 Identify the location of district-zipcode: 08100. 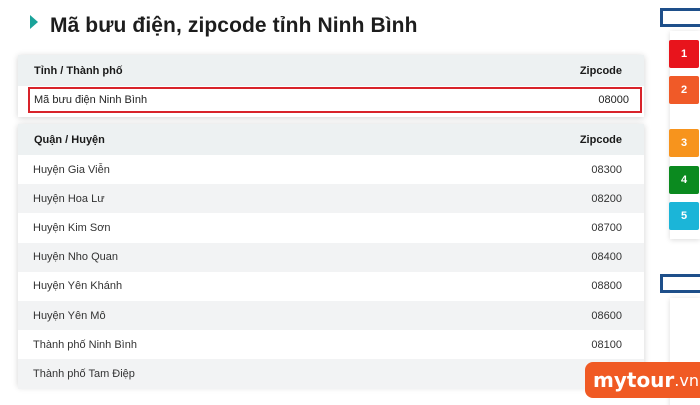
(606, 344).